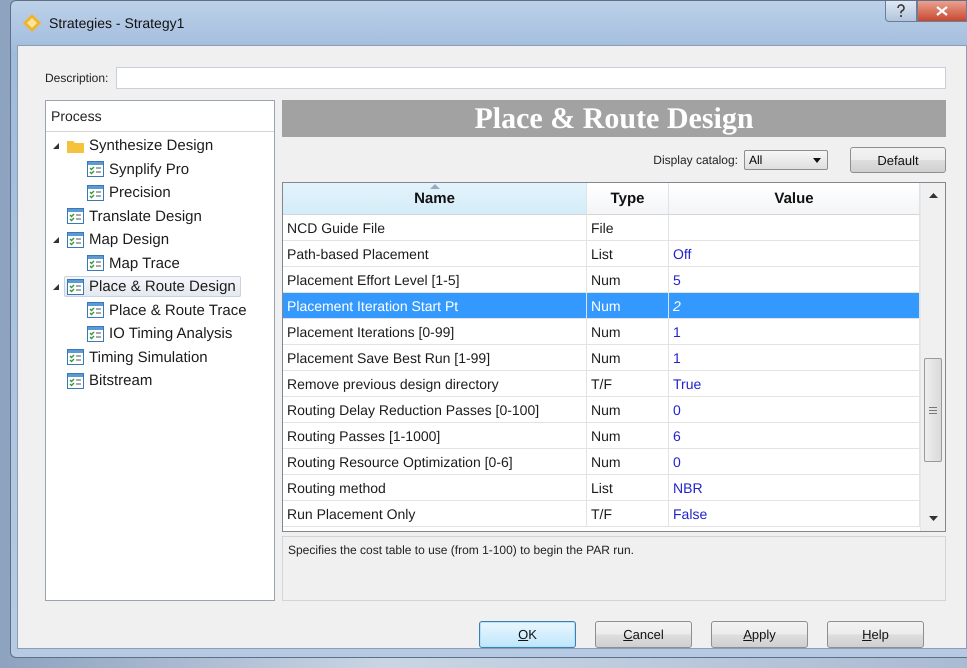 The image size is (967, 668). I want to click on table-row: Routing method List NBR, so click(601, 488).